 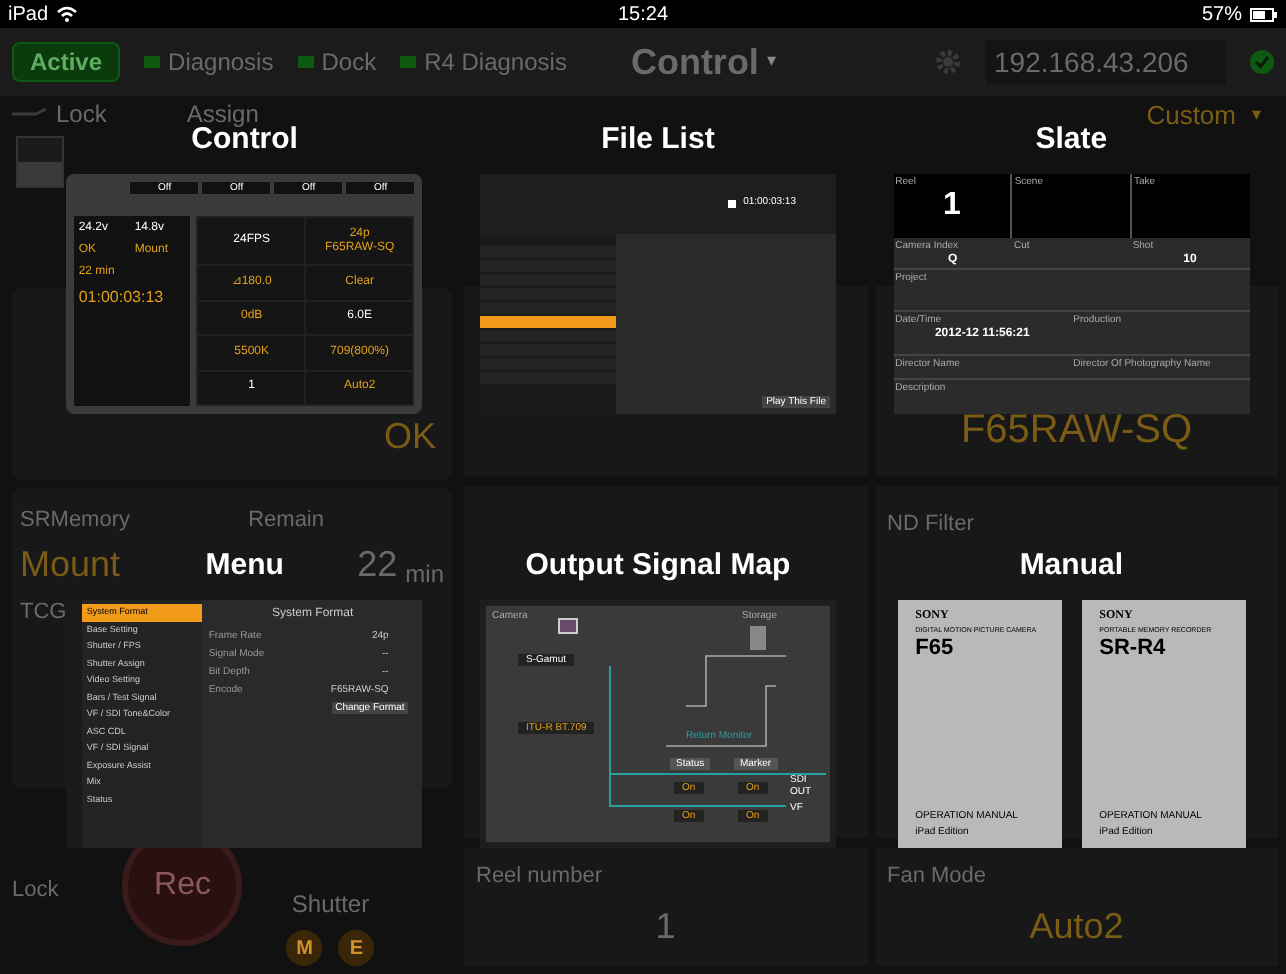 What do you see at coordinates (1071, 140) in the screenshot?
I see `section-title: Slate` at bounding box center [1071, 140].